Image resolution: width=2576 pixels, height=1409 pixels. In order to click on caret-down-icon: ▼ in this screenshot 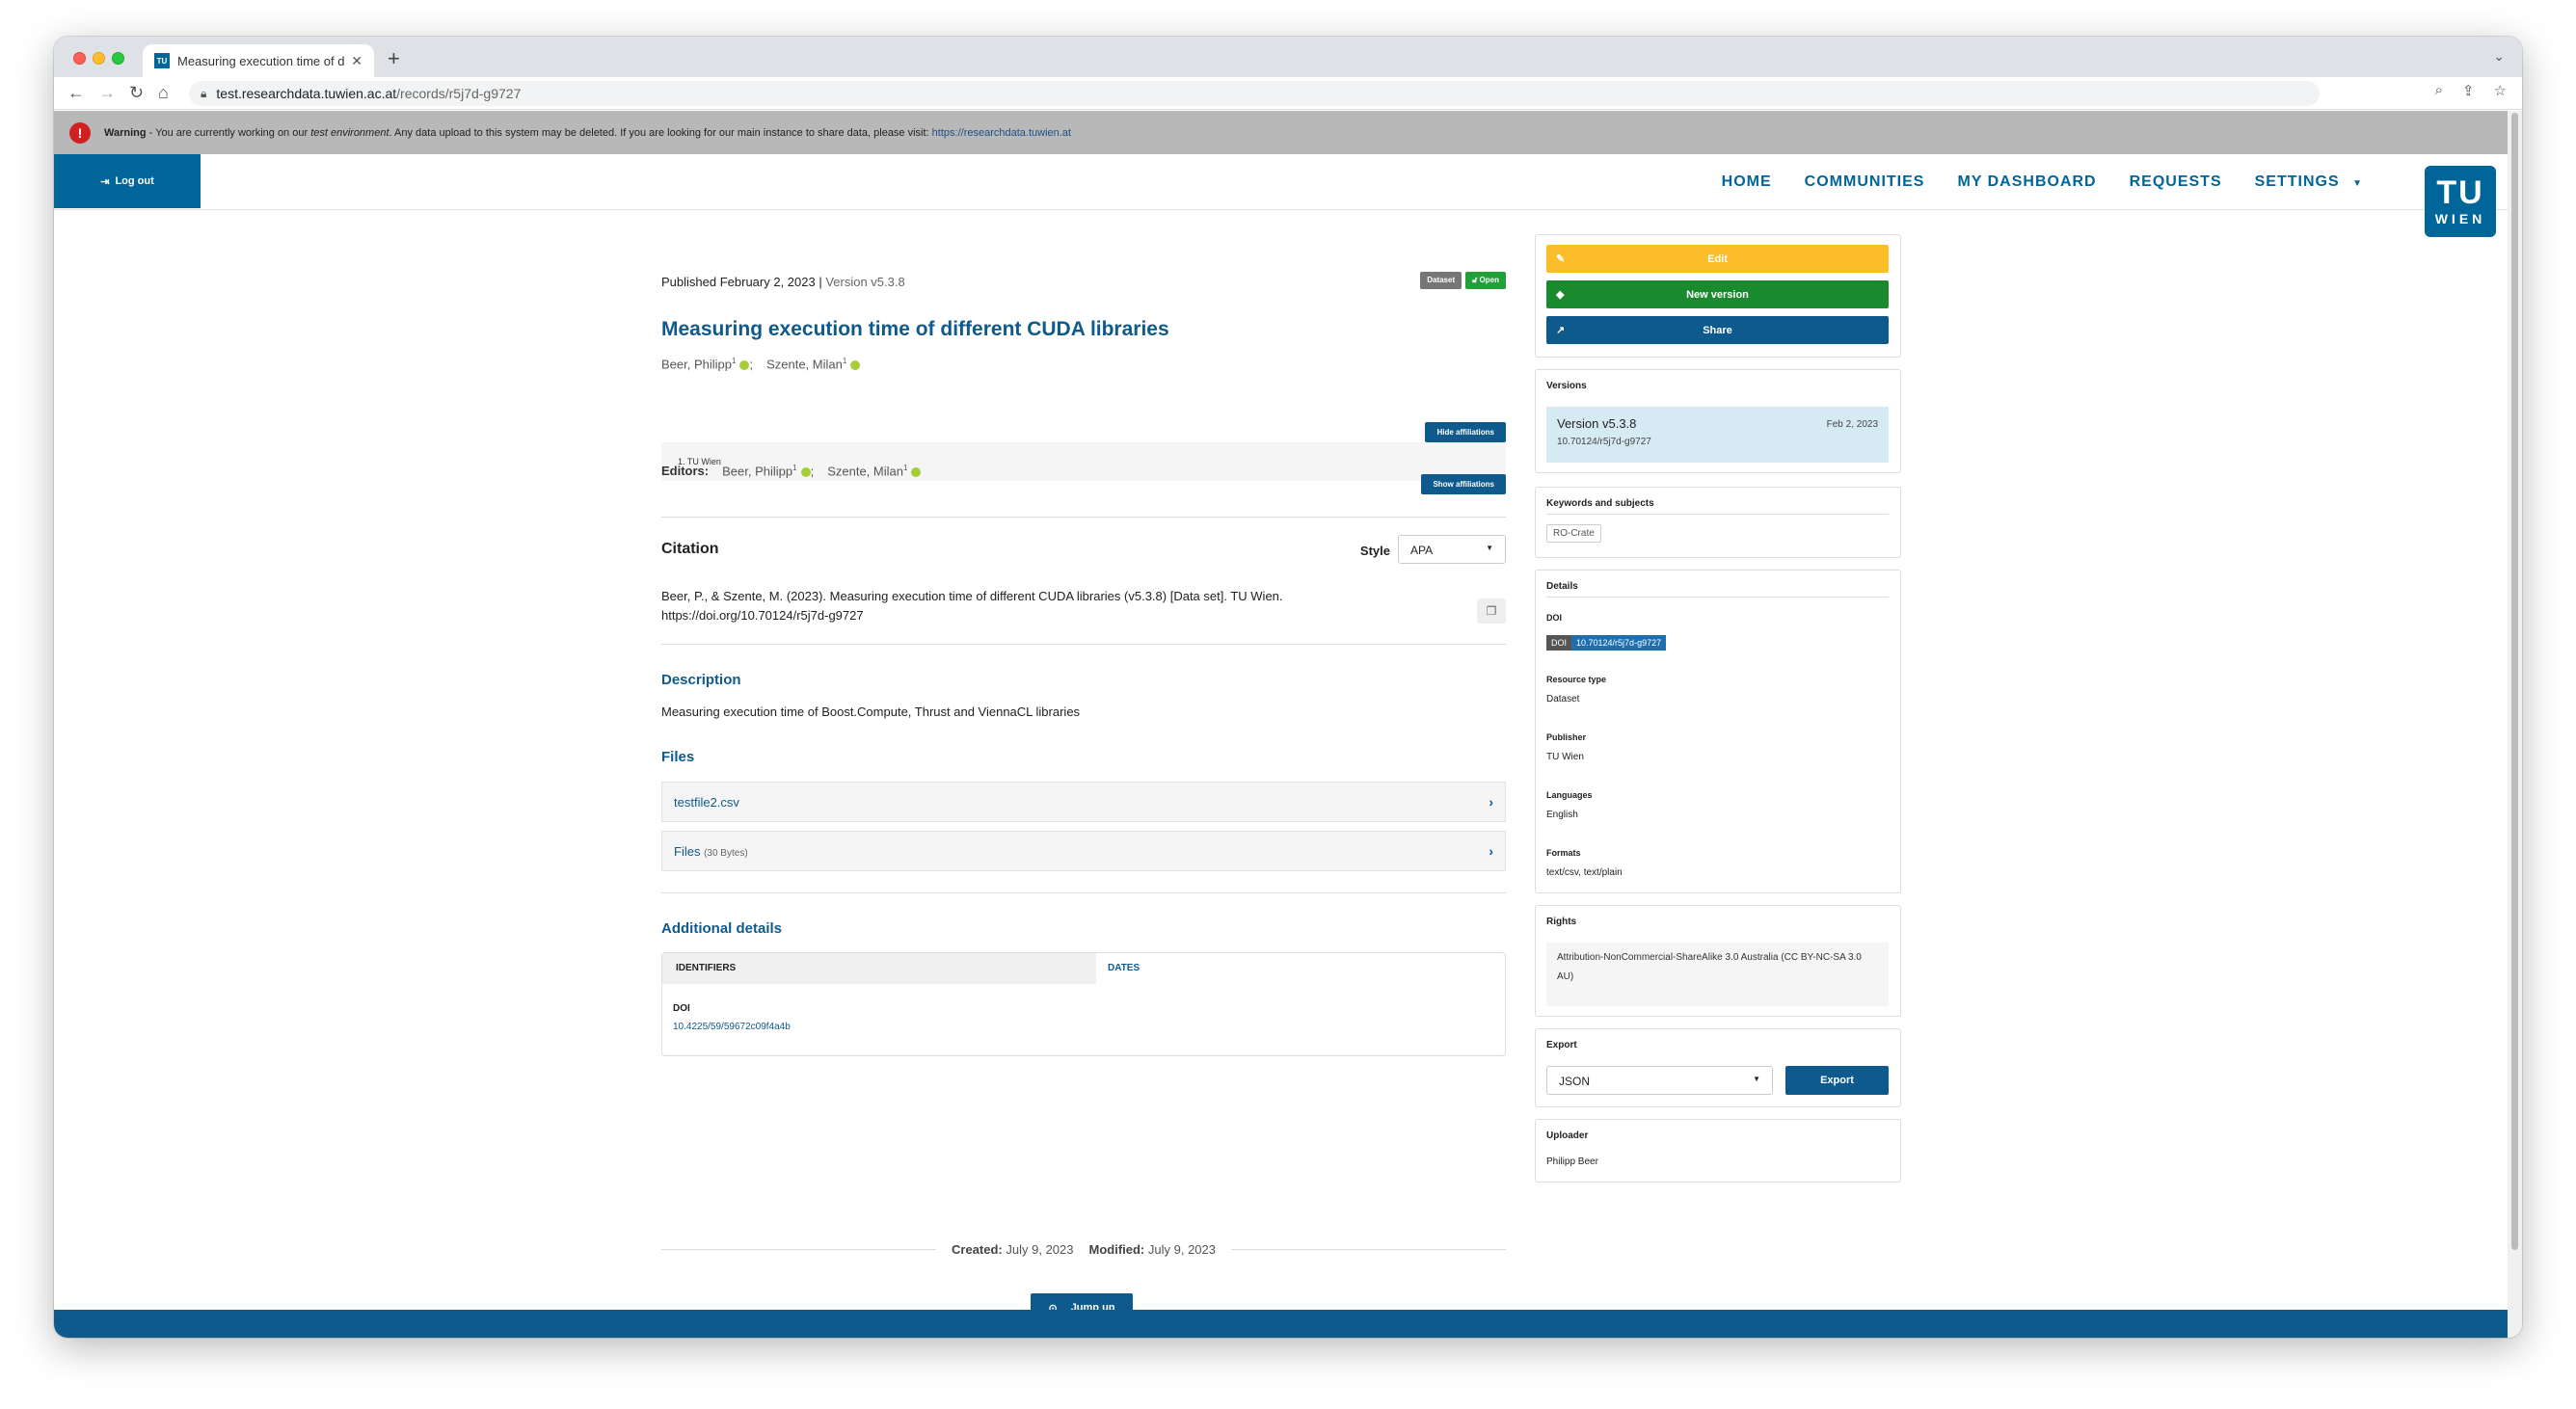, I will do `click(1490, 548)`.